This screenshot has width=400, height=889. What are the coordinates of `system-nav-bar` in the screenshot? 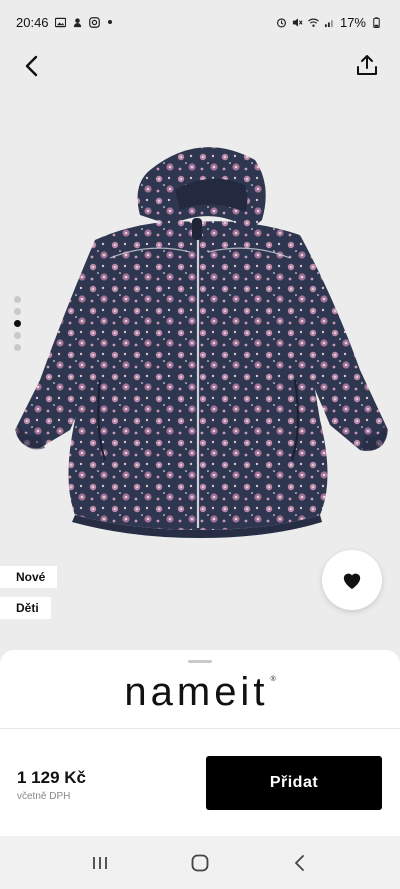 It's located at (200, 862).